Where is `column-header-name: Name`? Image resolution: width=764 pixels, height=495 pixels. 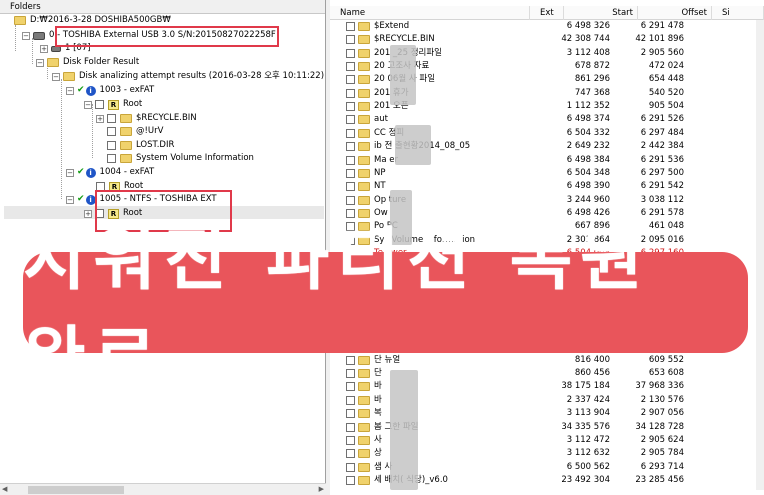 column-header-name: Name is located at coordinates (430, 13).